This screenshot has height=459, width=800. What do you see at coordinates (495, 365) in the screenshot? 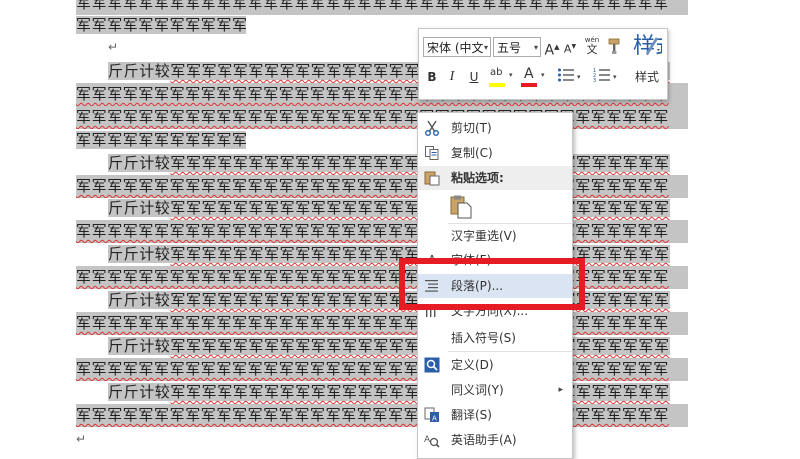
I see `menu-item-define: 定义(D)` at bounding box center [495, 365].